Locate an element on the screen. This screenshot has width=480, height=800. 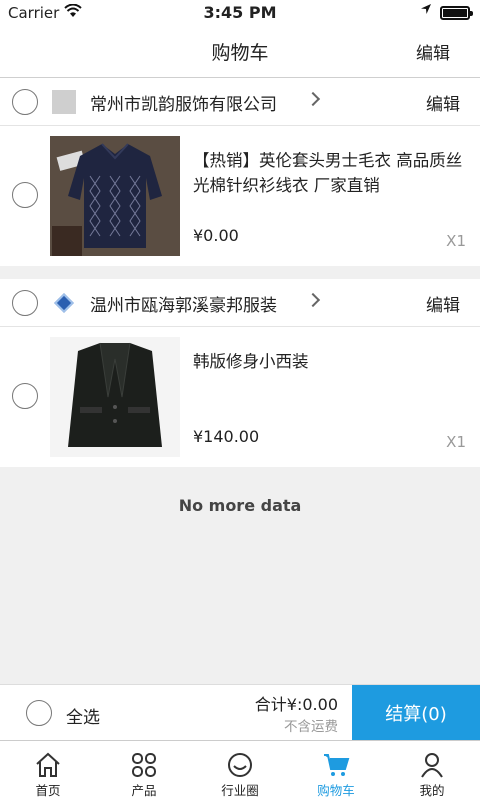
shop-header: 温州市瓯海郭溪豪邦服装 编辑 is located at coordinates (240, 303).